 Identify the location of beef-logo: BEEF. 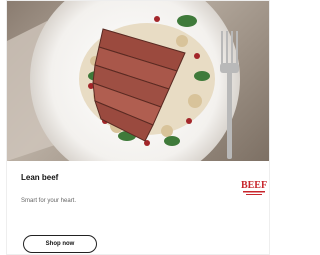
(254, 187).